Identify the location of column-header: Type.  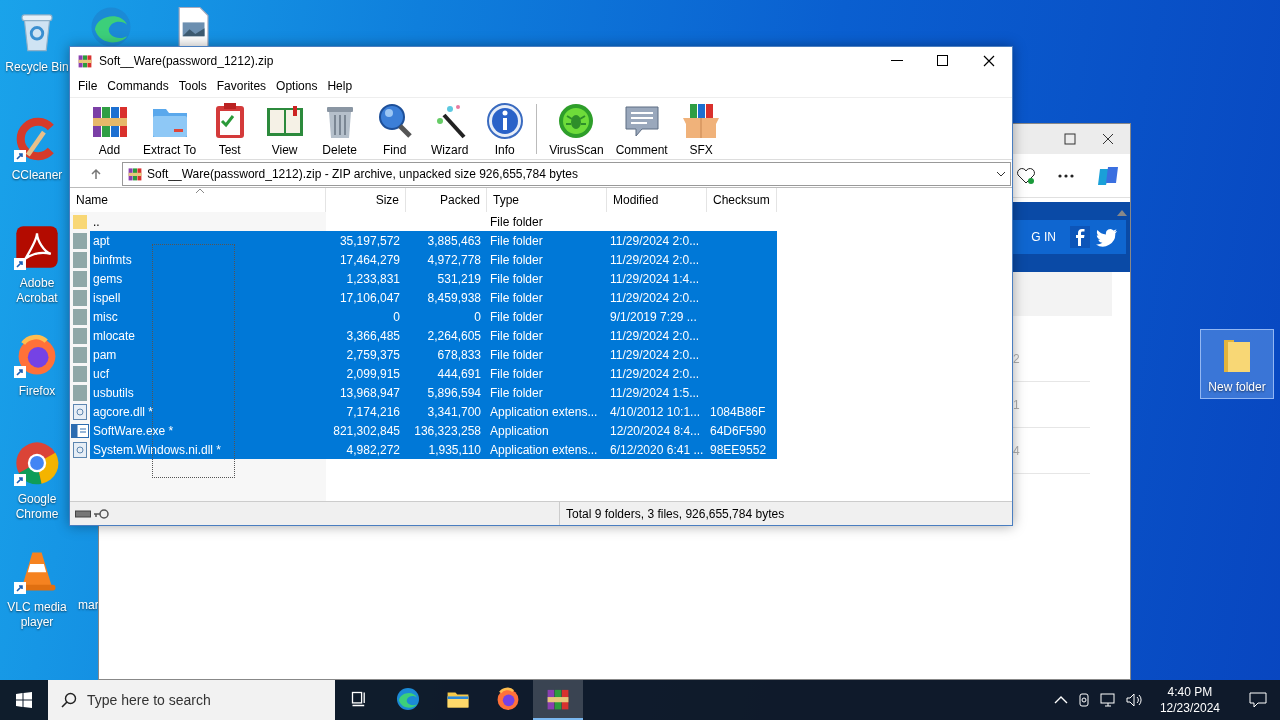
(547, 200).